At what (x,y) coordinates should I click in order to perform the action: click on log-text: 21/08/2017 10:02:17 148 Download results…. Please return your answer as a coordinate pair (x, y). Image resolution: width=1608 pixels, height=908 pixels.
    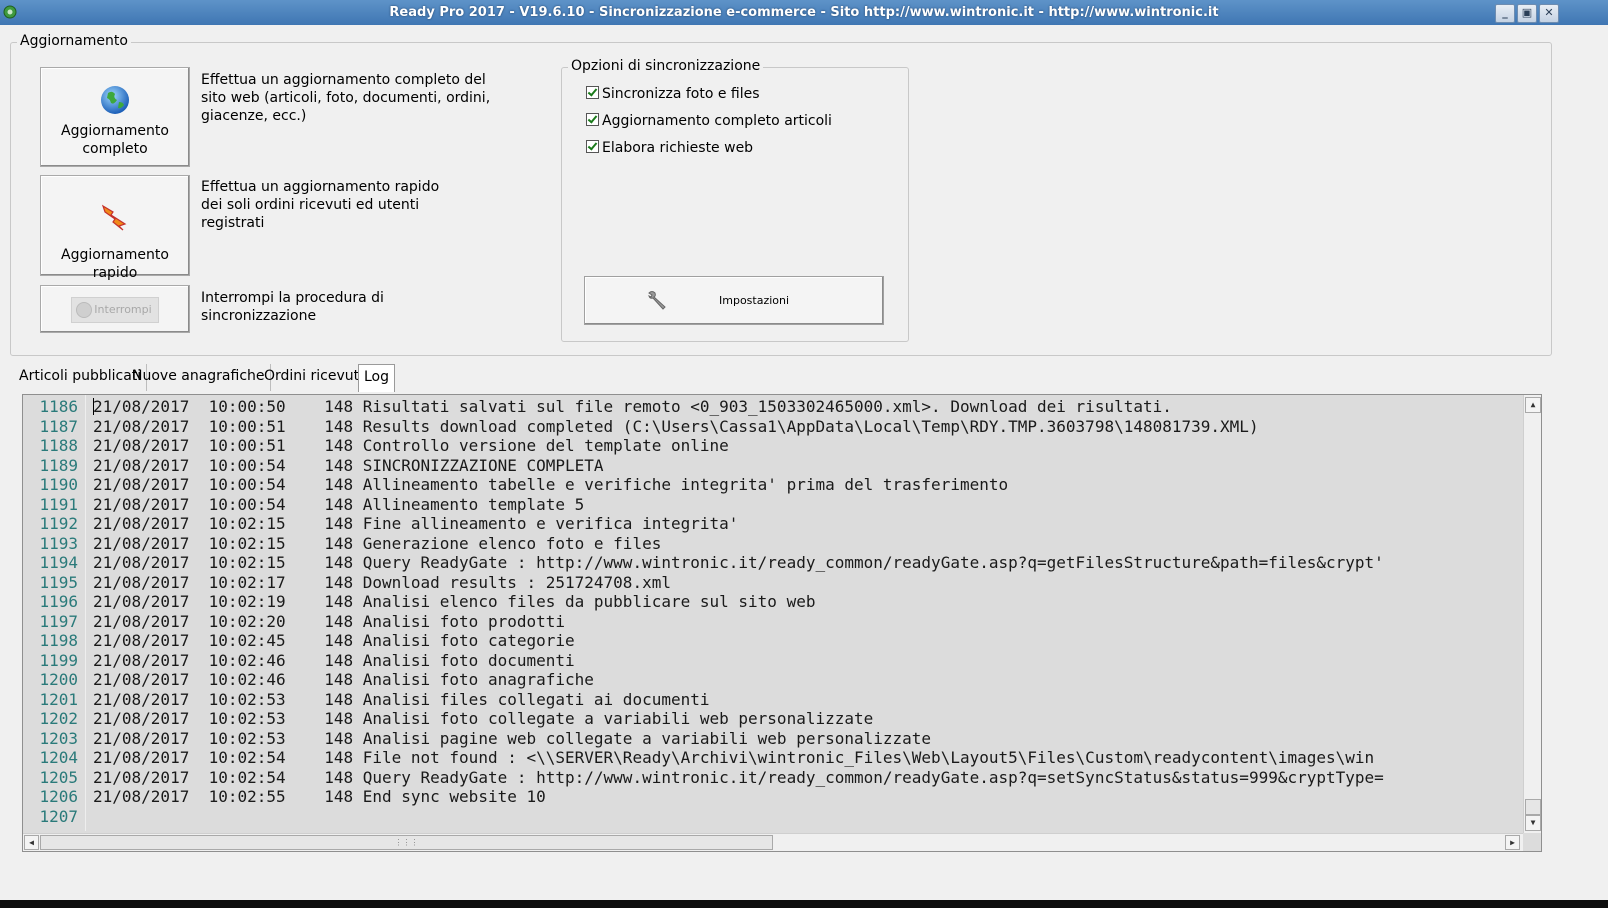
    Looking at the image, I should click on (382, 582).